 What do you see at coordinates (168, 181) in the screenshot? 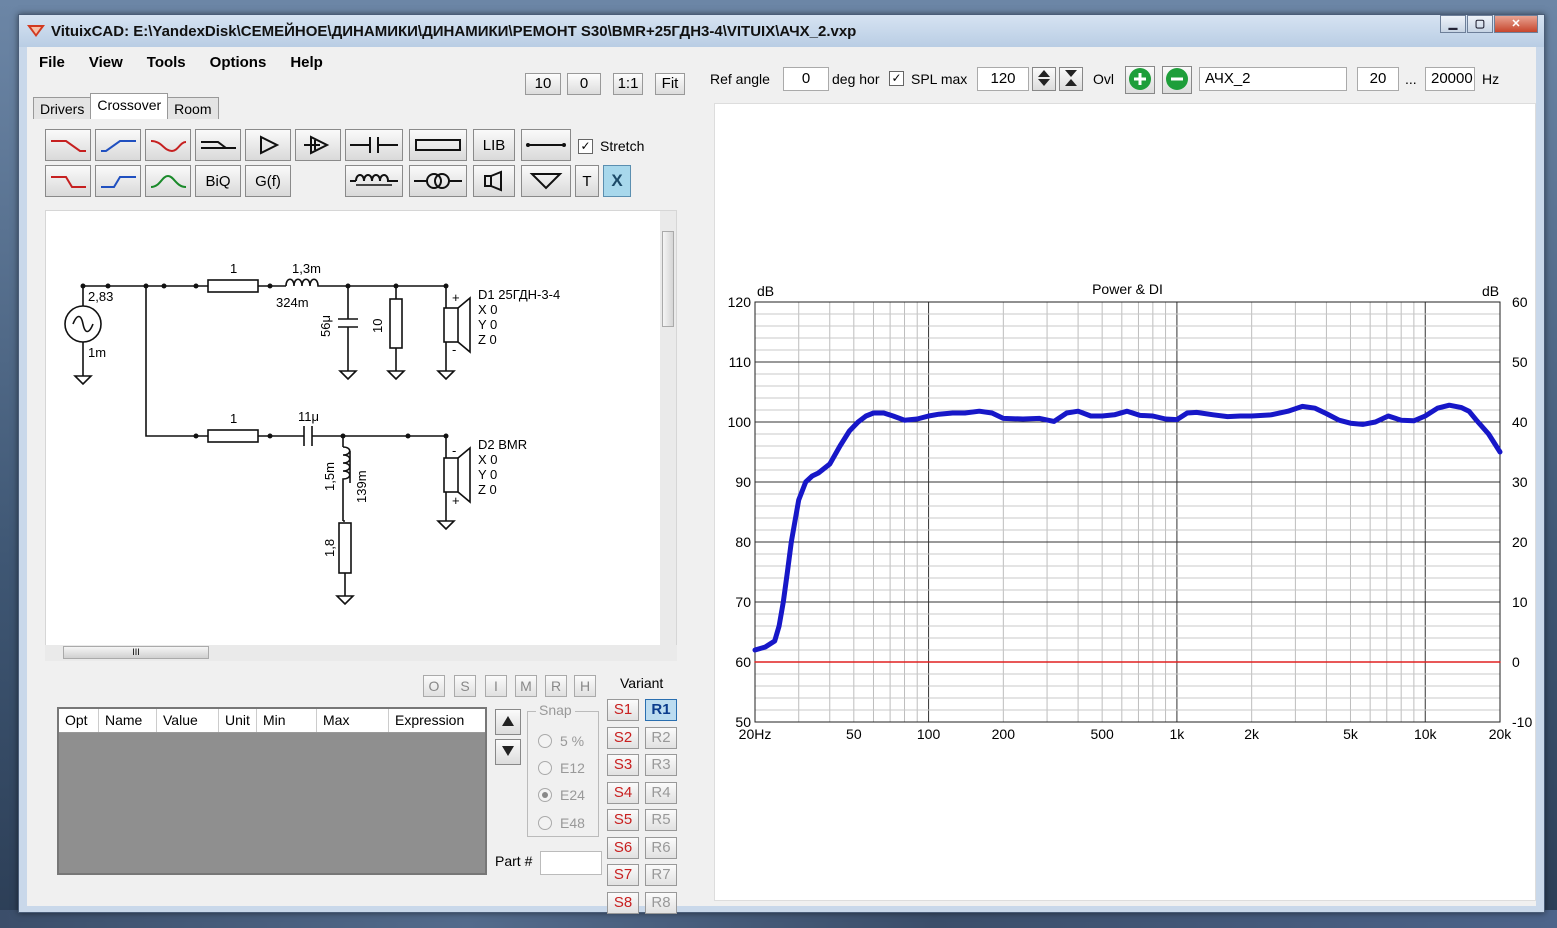
I see `peaking-eq-icon` at bounding box center [168, 181].